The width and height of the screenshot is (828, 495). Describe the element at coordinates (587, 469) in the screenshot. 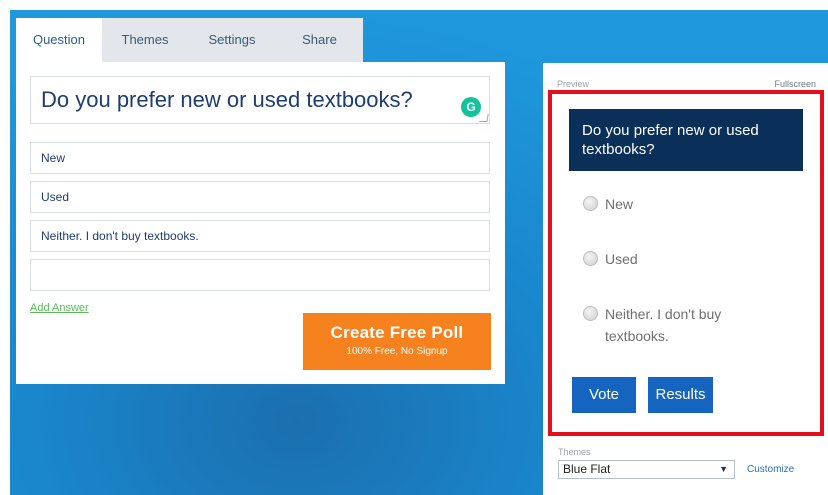

I see `theme-selected-value: Blue Flat` at that location.